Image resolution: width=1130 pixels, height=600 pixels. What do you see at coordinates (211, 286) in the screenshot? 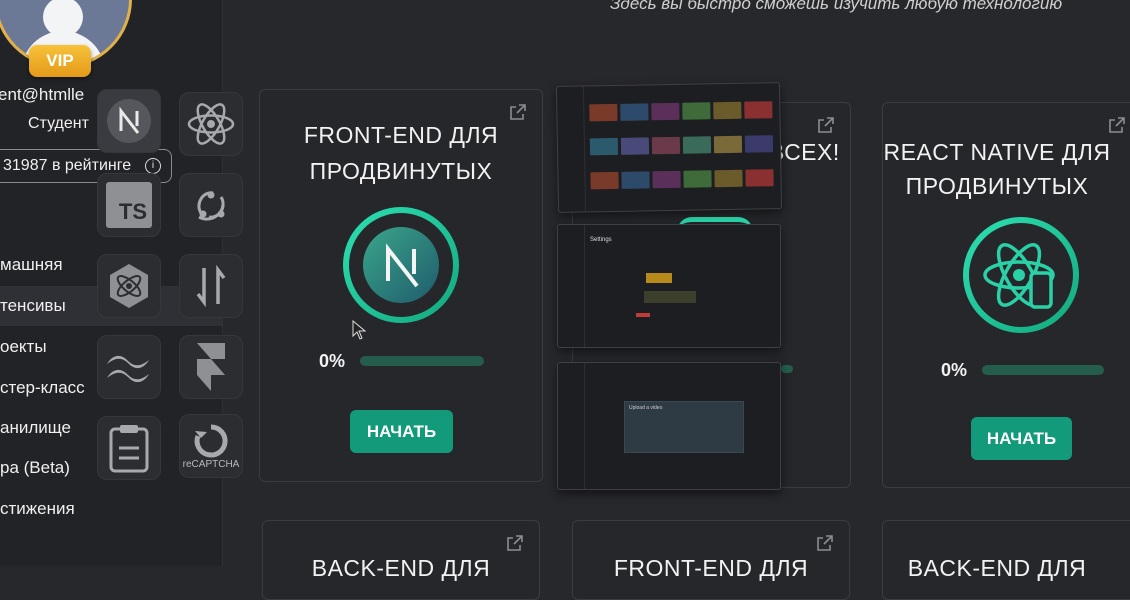
I see `axios-icon` at bounding box center [211, 286].